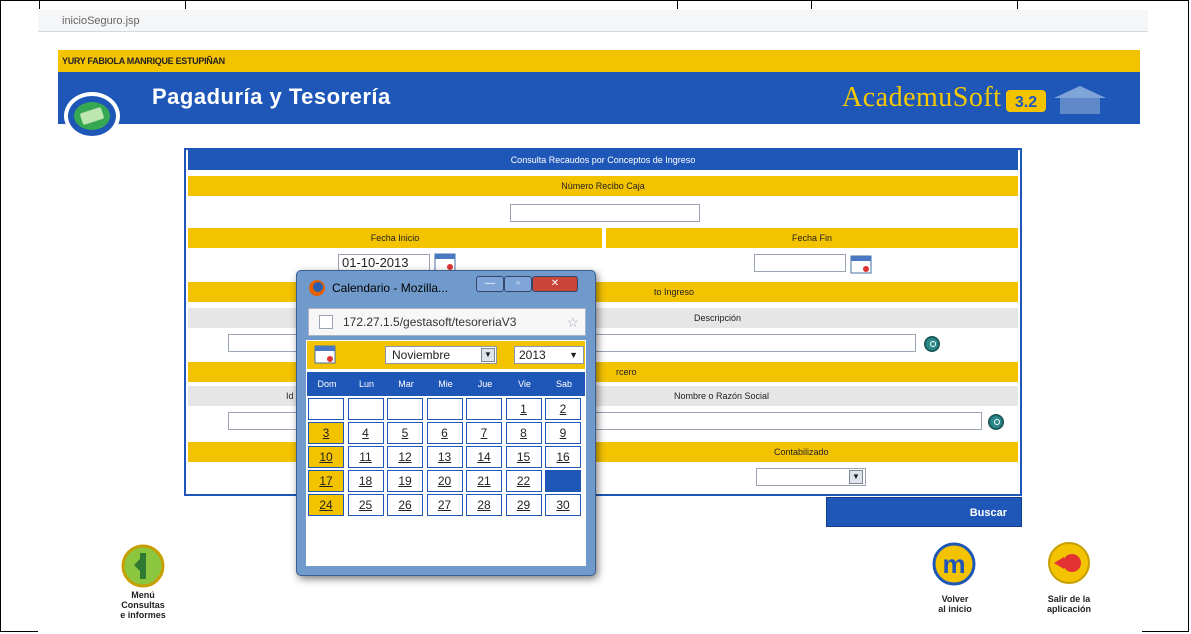 This screenshot has height=634, width=1191. I want to click on star-icon: ☆, so click(572, 322).